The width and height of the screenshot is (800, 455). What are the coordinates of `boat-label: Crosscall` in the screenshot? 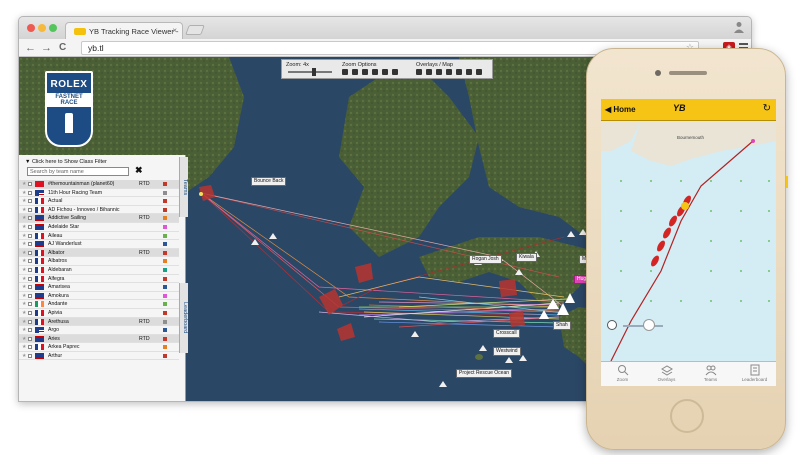 It's located at (506, 333).